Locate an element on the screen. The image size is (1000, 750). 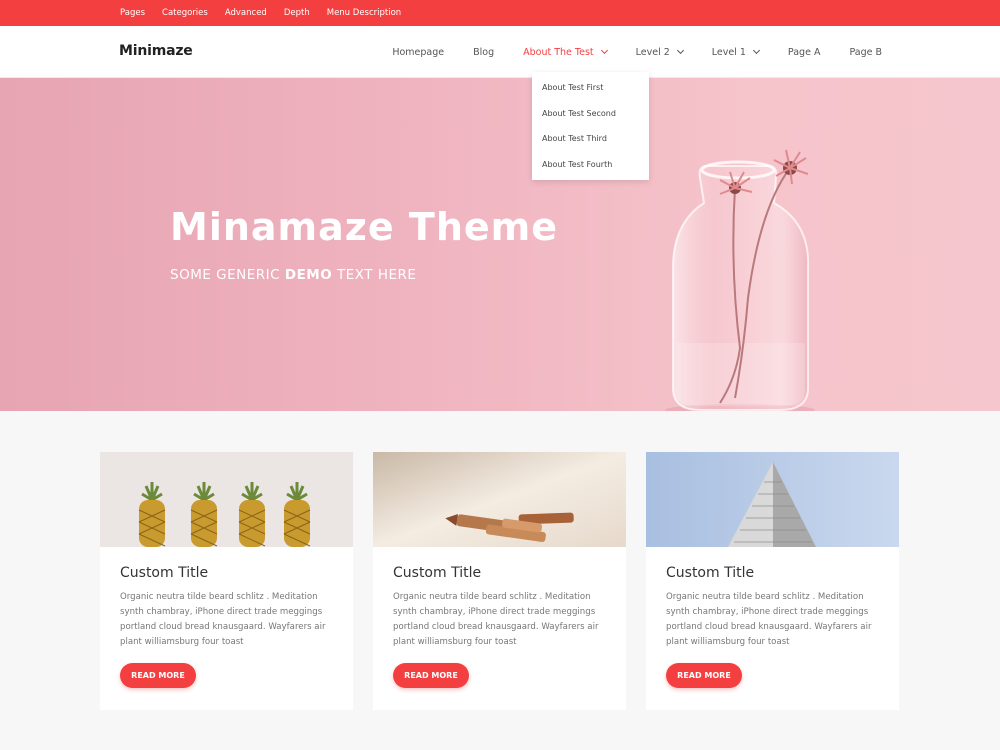
dropdown-item-first: About Test First is located at coordinates (590, 88).